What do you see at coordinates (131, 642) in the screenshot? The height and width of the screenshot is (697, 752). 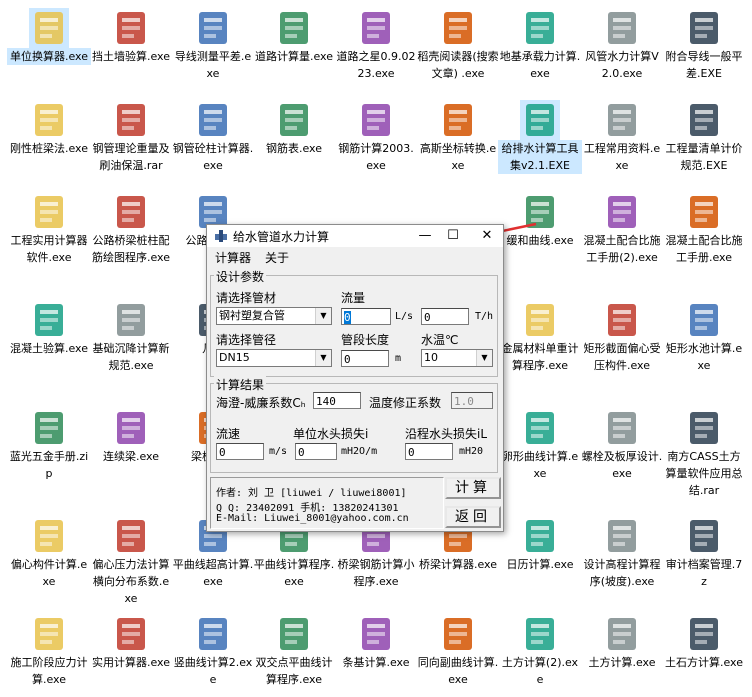 I see `desktop-icon: 实用计算器.exe` at bounding box center [131, 642].